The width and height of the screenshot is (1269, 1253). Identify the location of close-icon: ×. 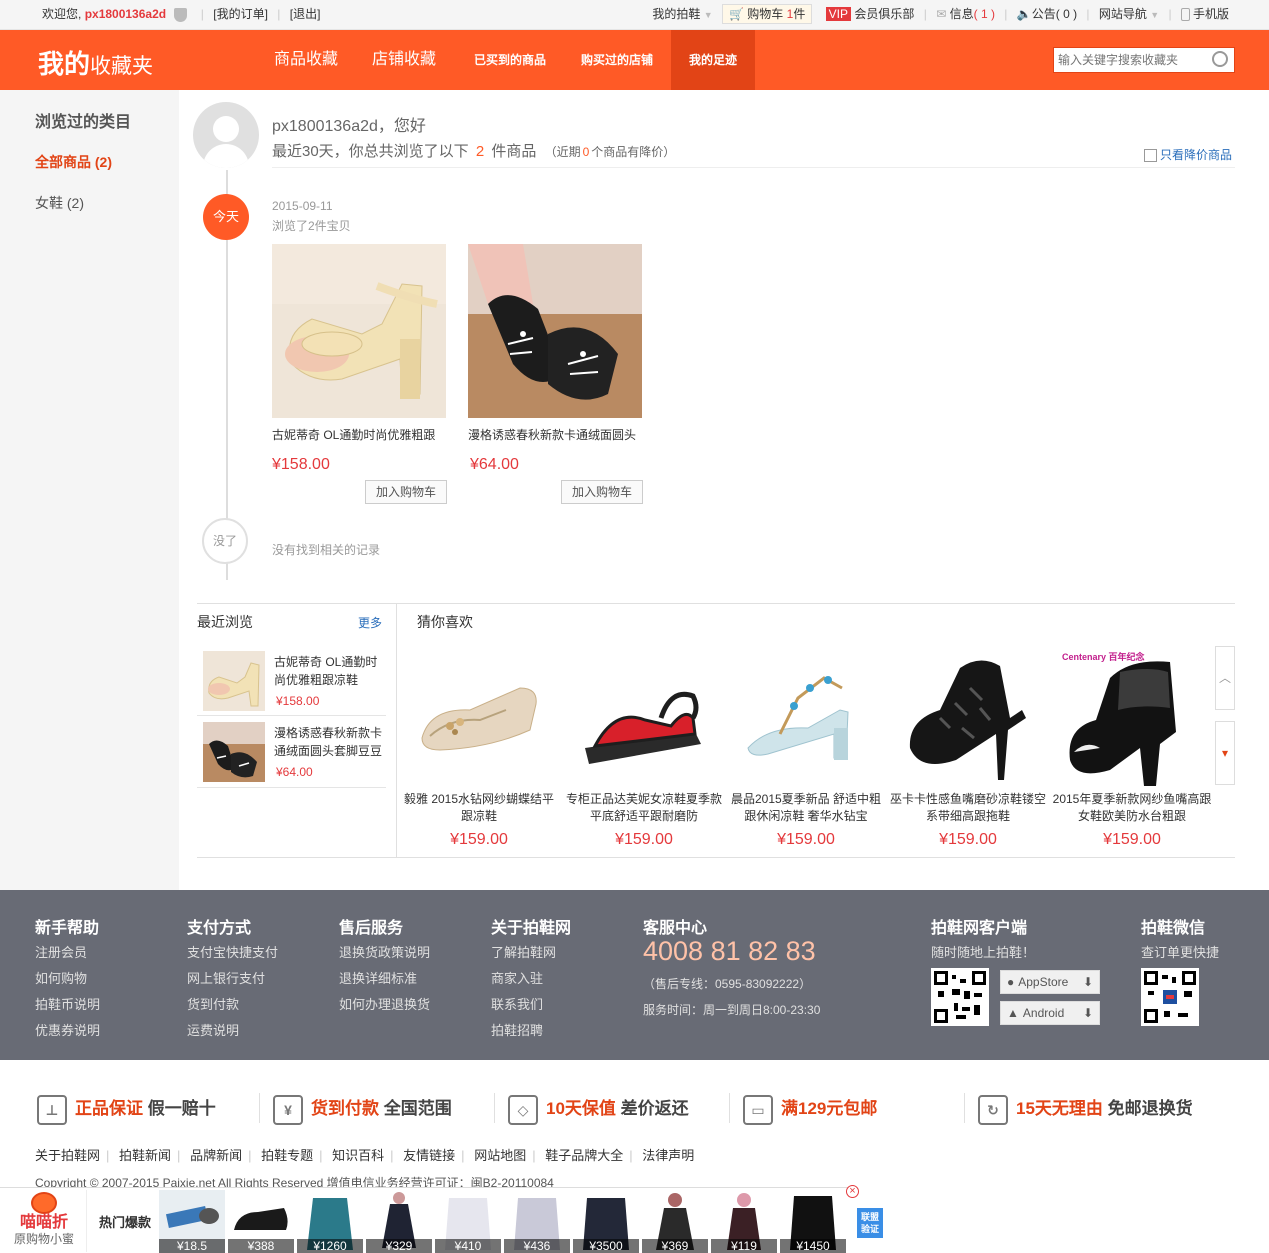
(852, 1191).